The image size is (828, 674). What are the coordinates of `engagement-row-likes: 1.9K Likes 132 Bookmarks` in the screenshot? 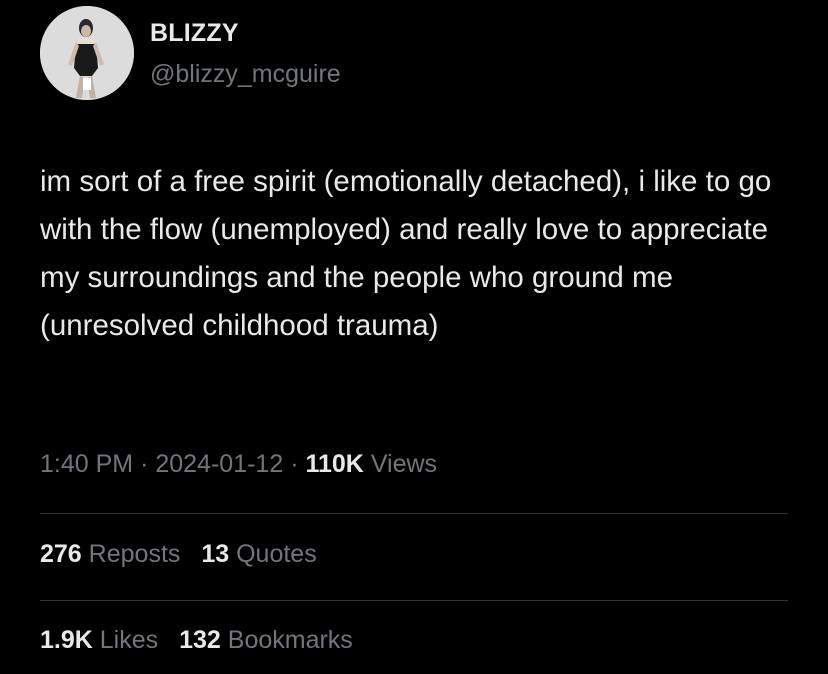 It's located at (203, 640).